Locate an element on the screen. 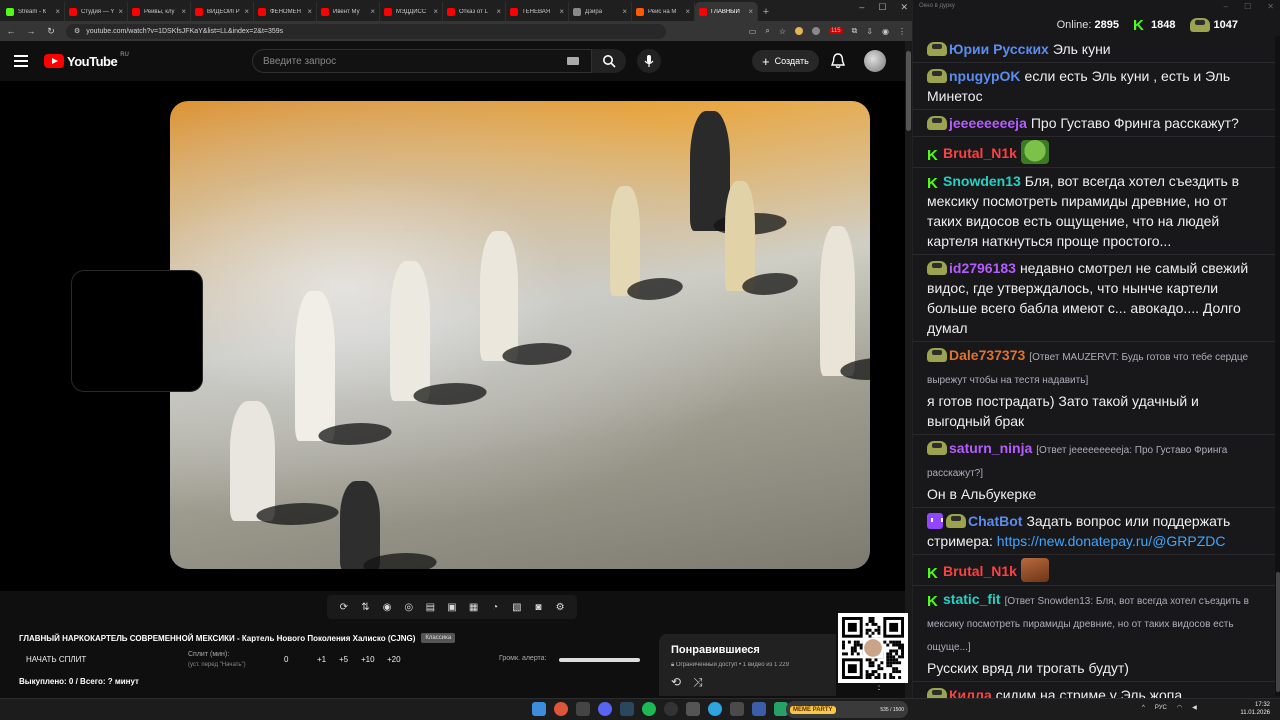 Image resolution: width=1280 pixels, height=720 pixels. page-scrollbar is located at coordinates (908, 369).